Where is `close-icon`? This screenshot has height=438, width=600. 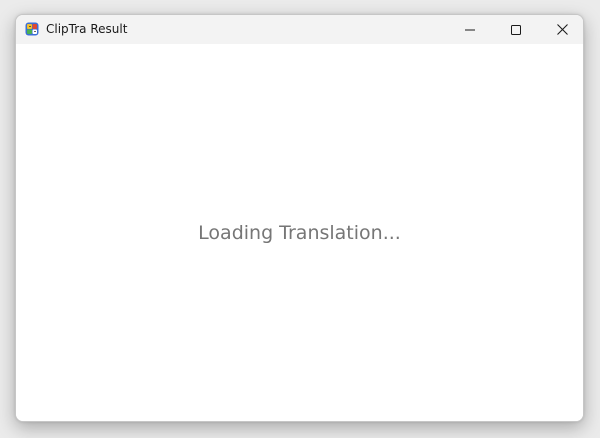
close-icon is located at coordinates (562, 29).